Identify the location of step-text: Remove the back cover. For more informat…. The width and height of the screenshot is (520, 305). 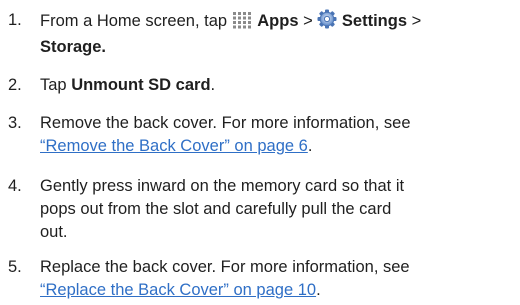
(225, 134).